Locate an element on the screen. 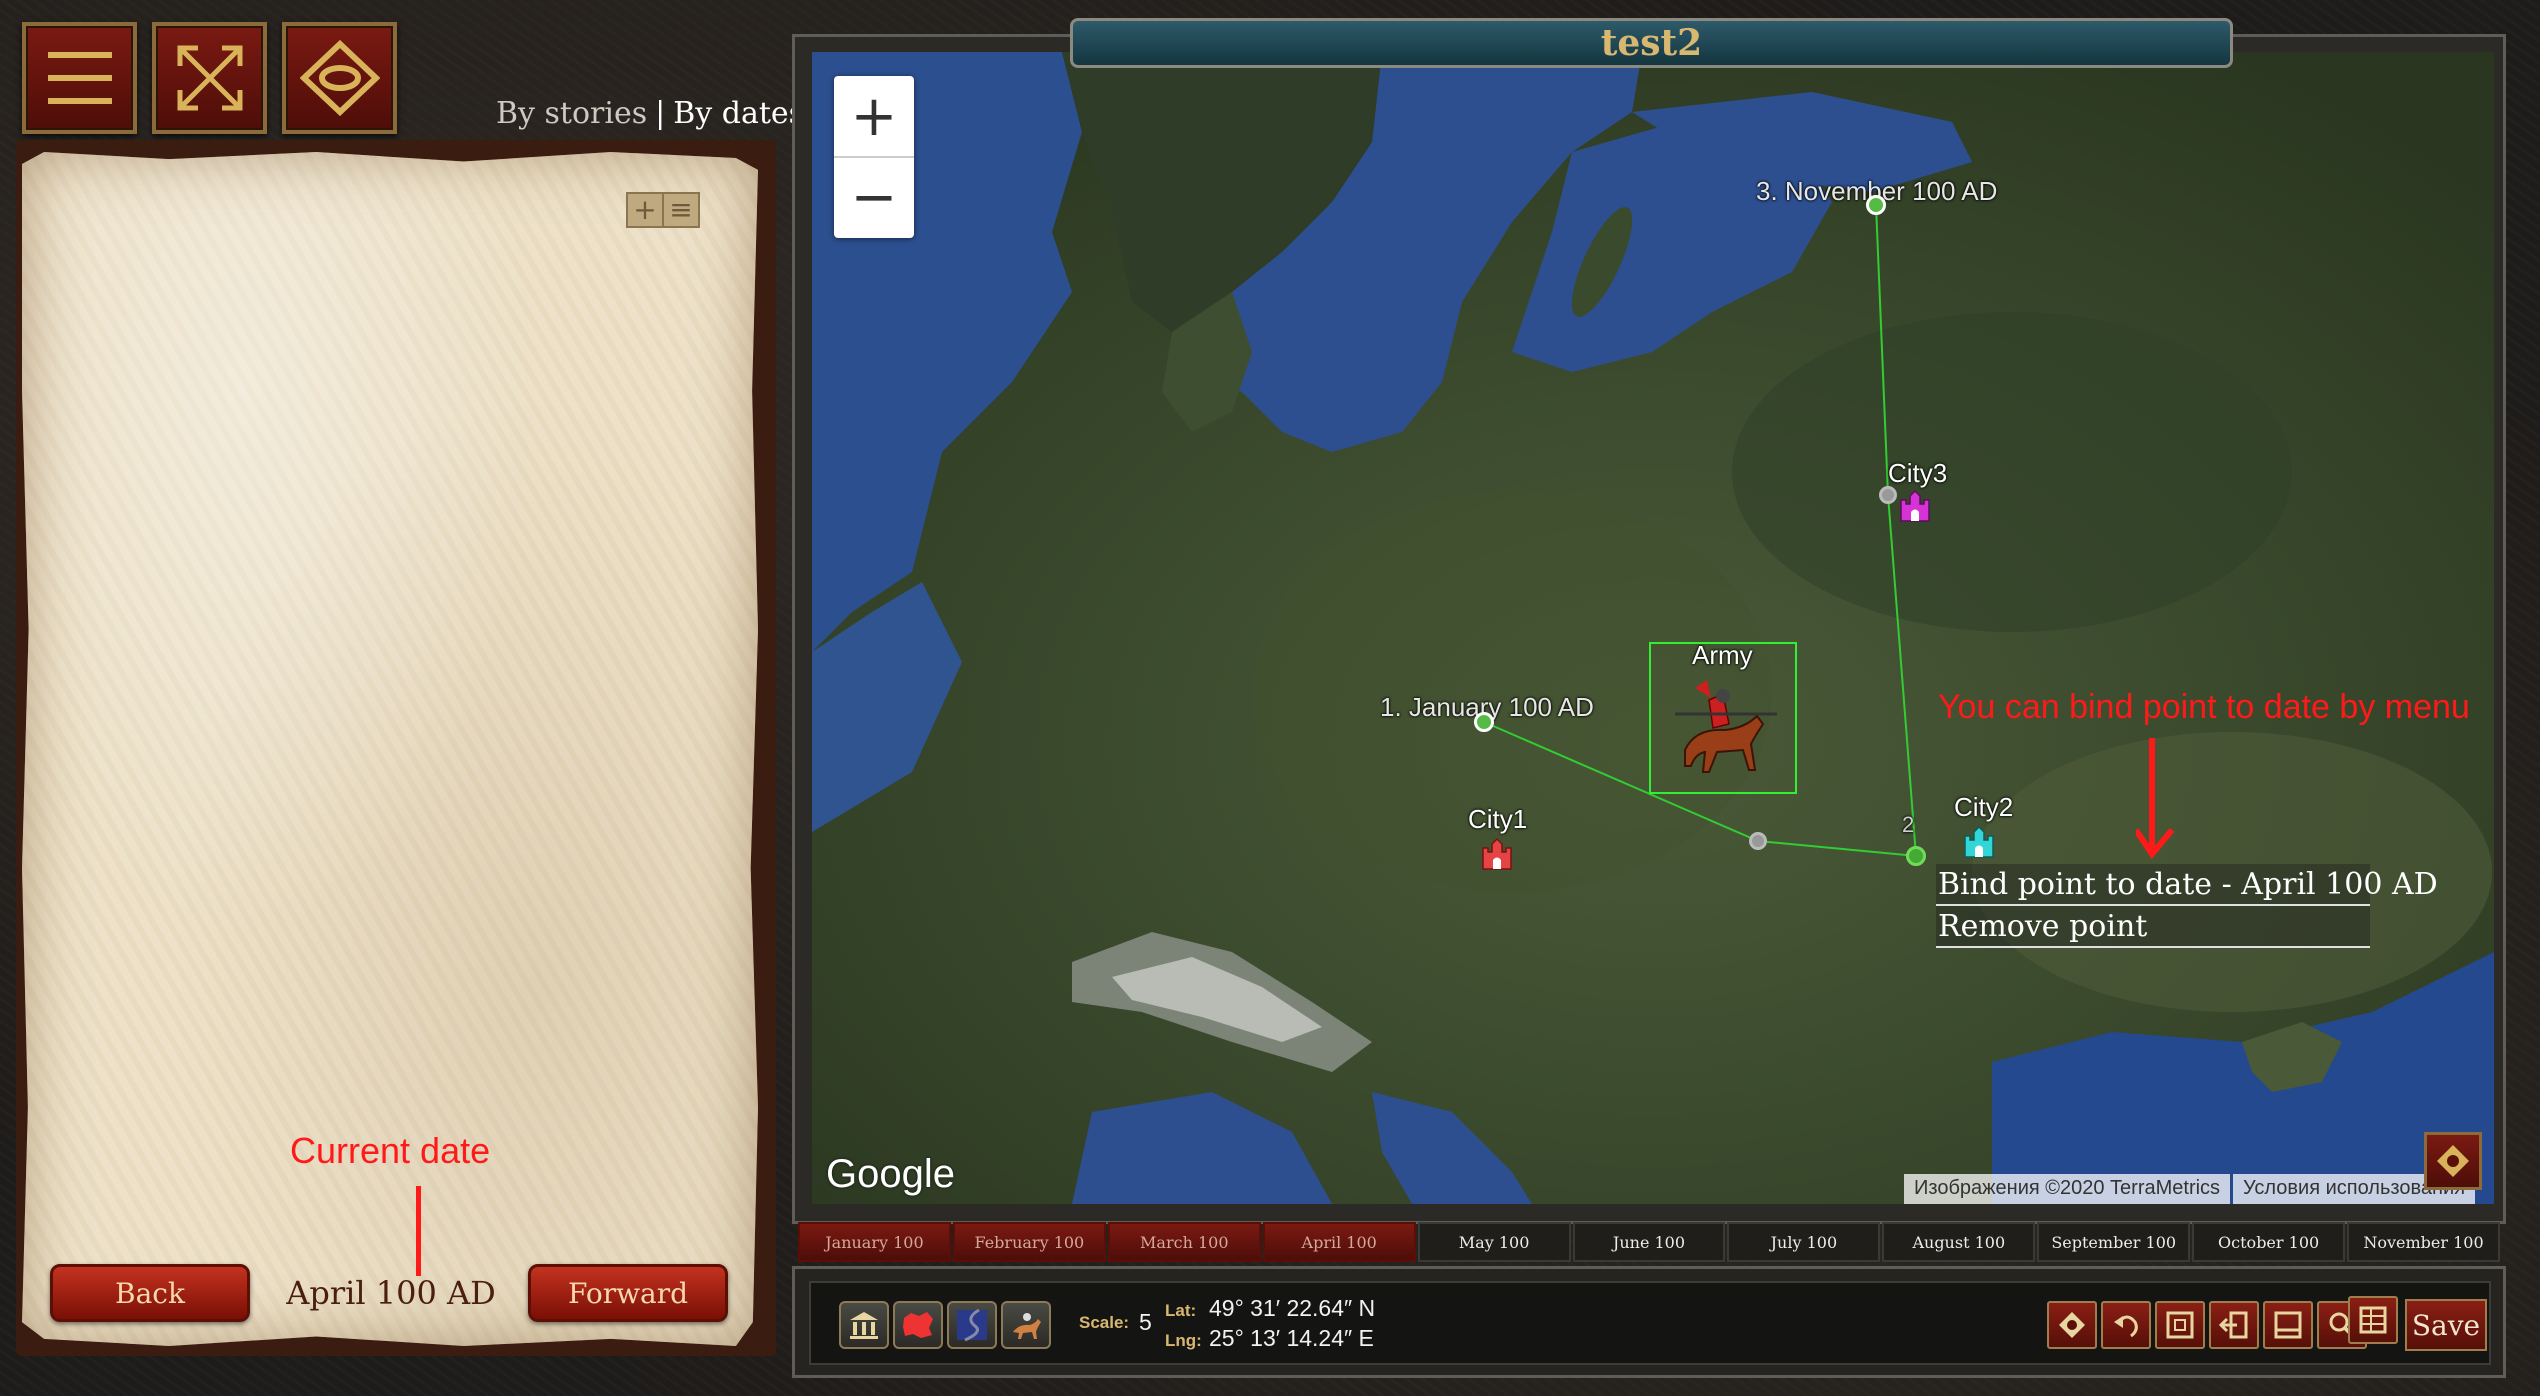 The image size is (2540, 1396). city-label: City1 is located at coordinates (1498, 819).